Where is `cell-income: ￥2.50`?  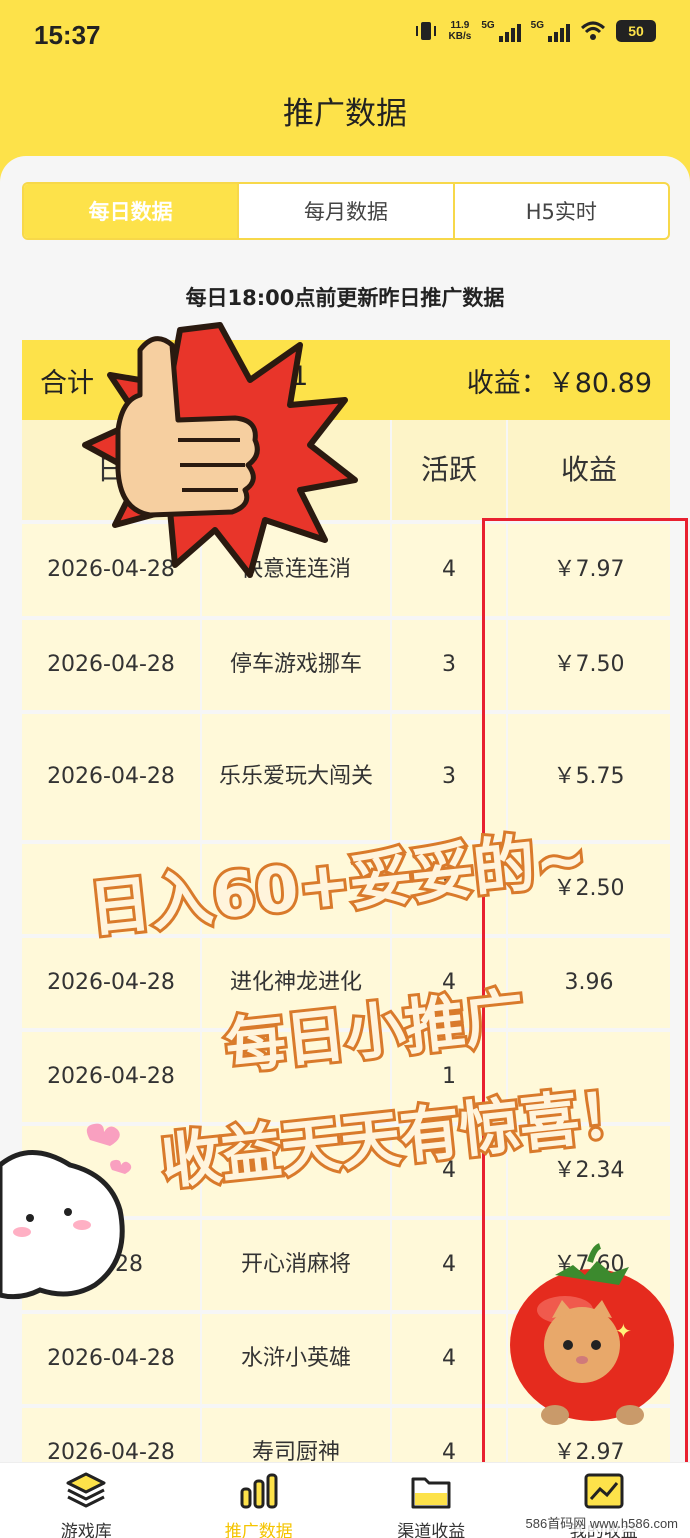
cell-income: ￥2.50 is located at coordinates (589, 889).